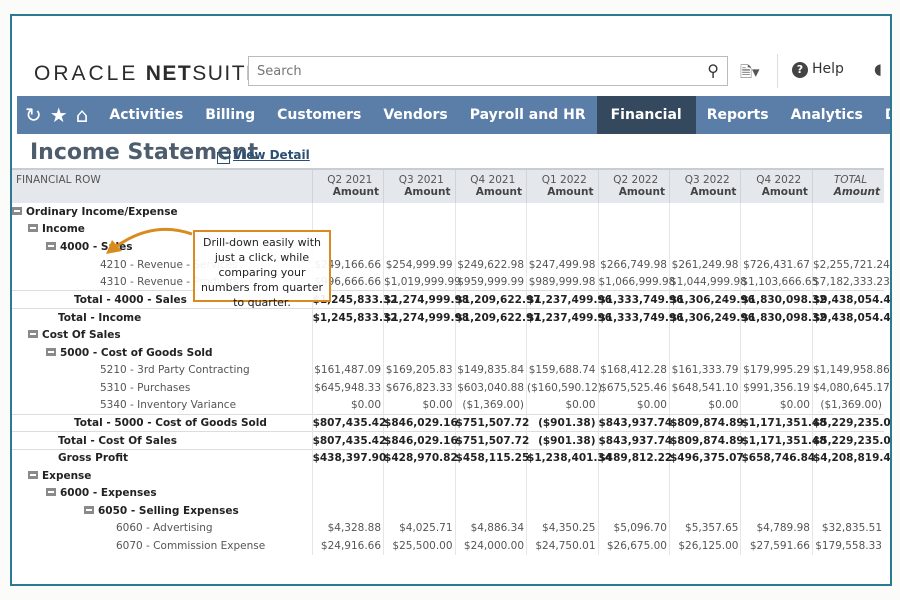 This screenshot has height=600, width=900. I want to click on amount-cell: $26,675.00, so click(633, 546).